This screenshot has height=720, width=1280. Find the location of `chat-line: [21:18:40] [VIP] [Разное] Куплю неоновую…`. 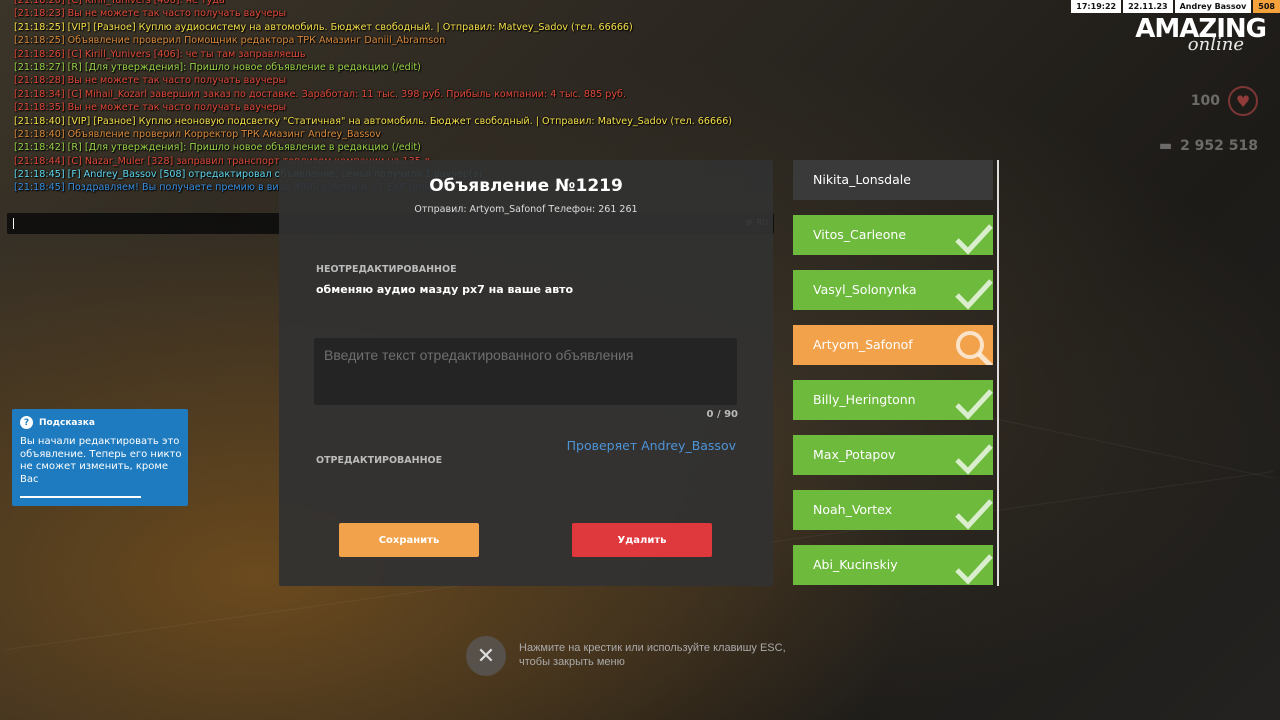

chat-line: [21:18:40] [VIP] [Разное] Куплю неоновую… is located at coordinates (373, 121).